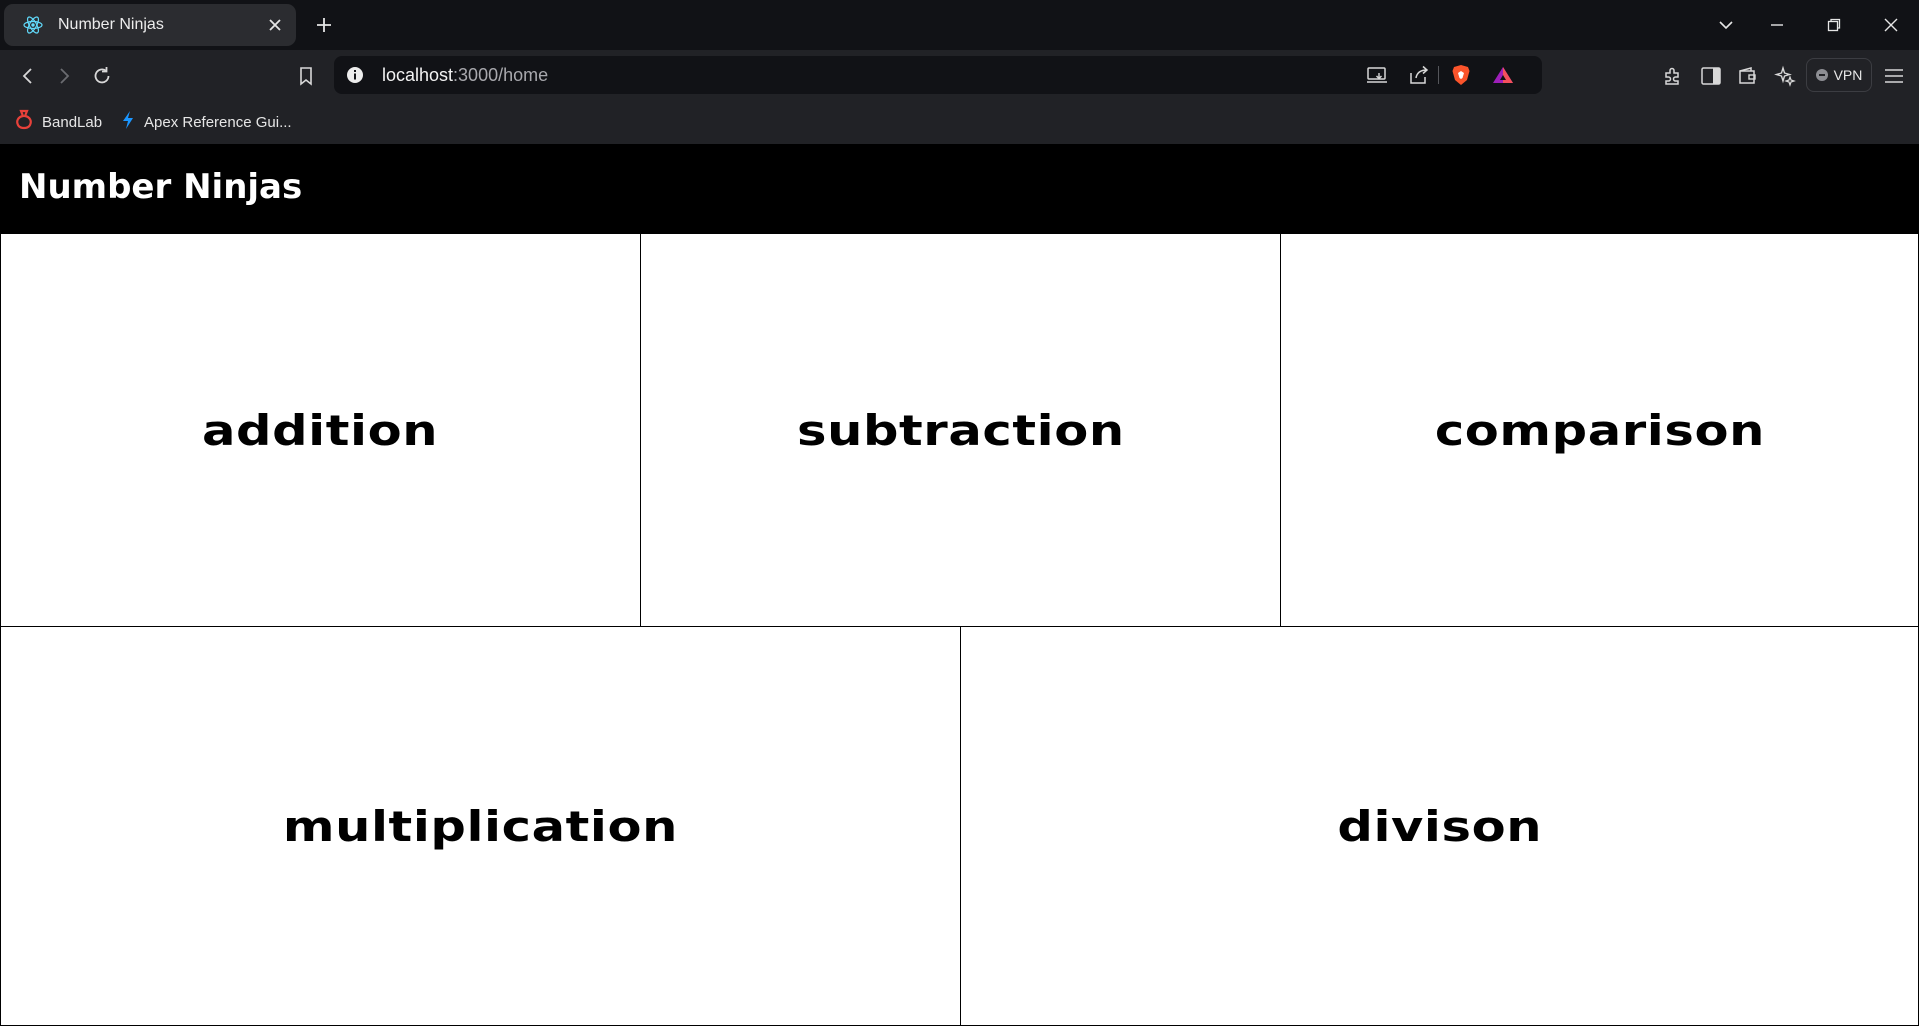 This screenshot has width=1919, height=1026. What do you see at coordinates (324, 25) in the screenshot?
I see `new-tab-button` at bounding box center [324, 25].